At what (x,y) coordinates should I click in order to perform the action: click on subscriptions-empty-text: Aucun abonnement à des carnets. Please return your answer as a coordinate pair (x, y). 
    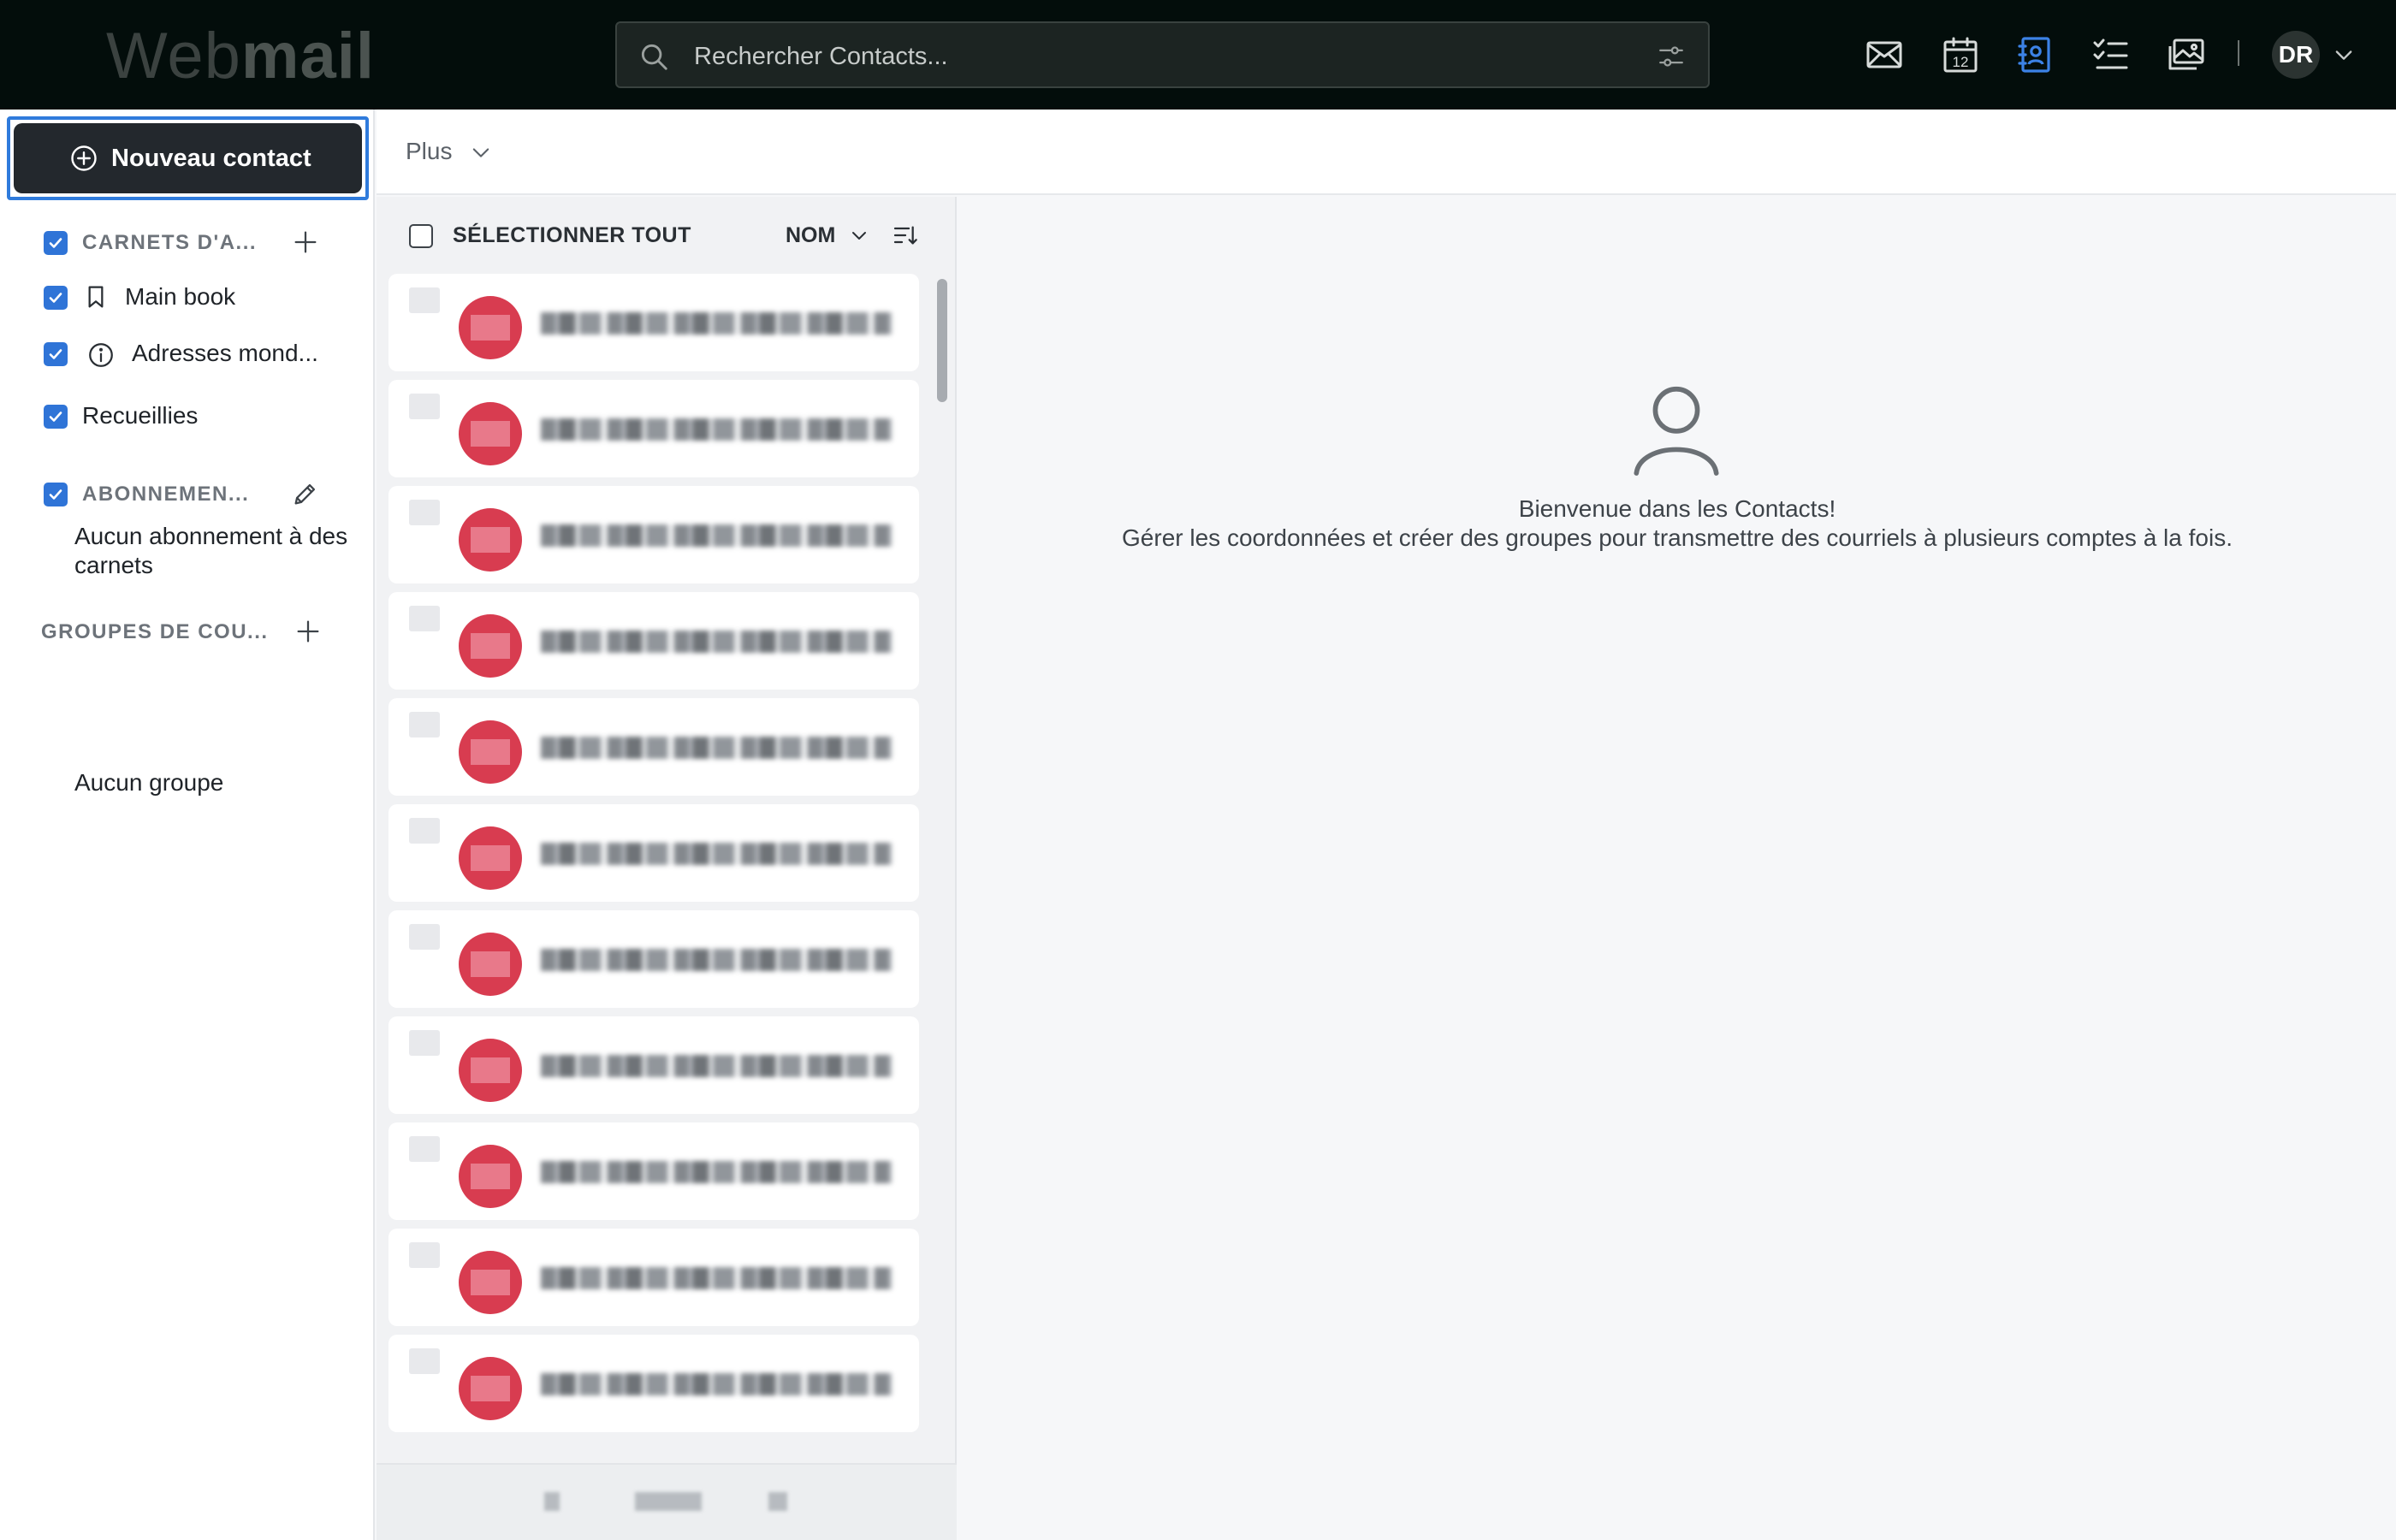
    Looking at the image, I should click on (211, 550).